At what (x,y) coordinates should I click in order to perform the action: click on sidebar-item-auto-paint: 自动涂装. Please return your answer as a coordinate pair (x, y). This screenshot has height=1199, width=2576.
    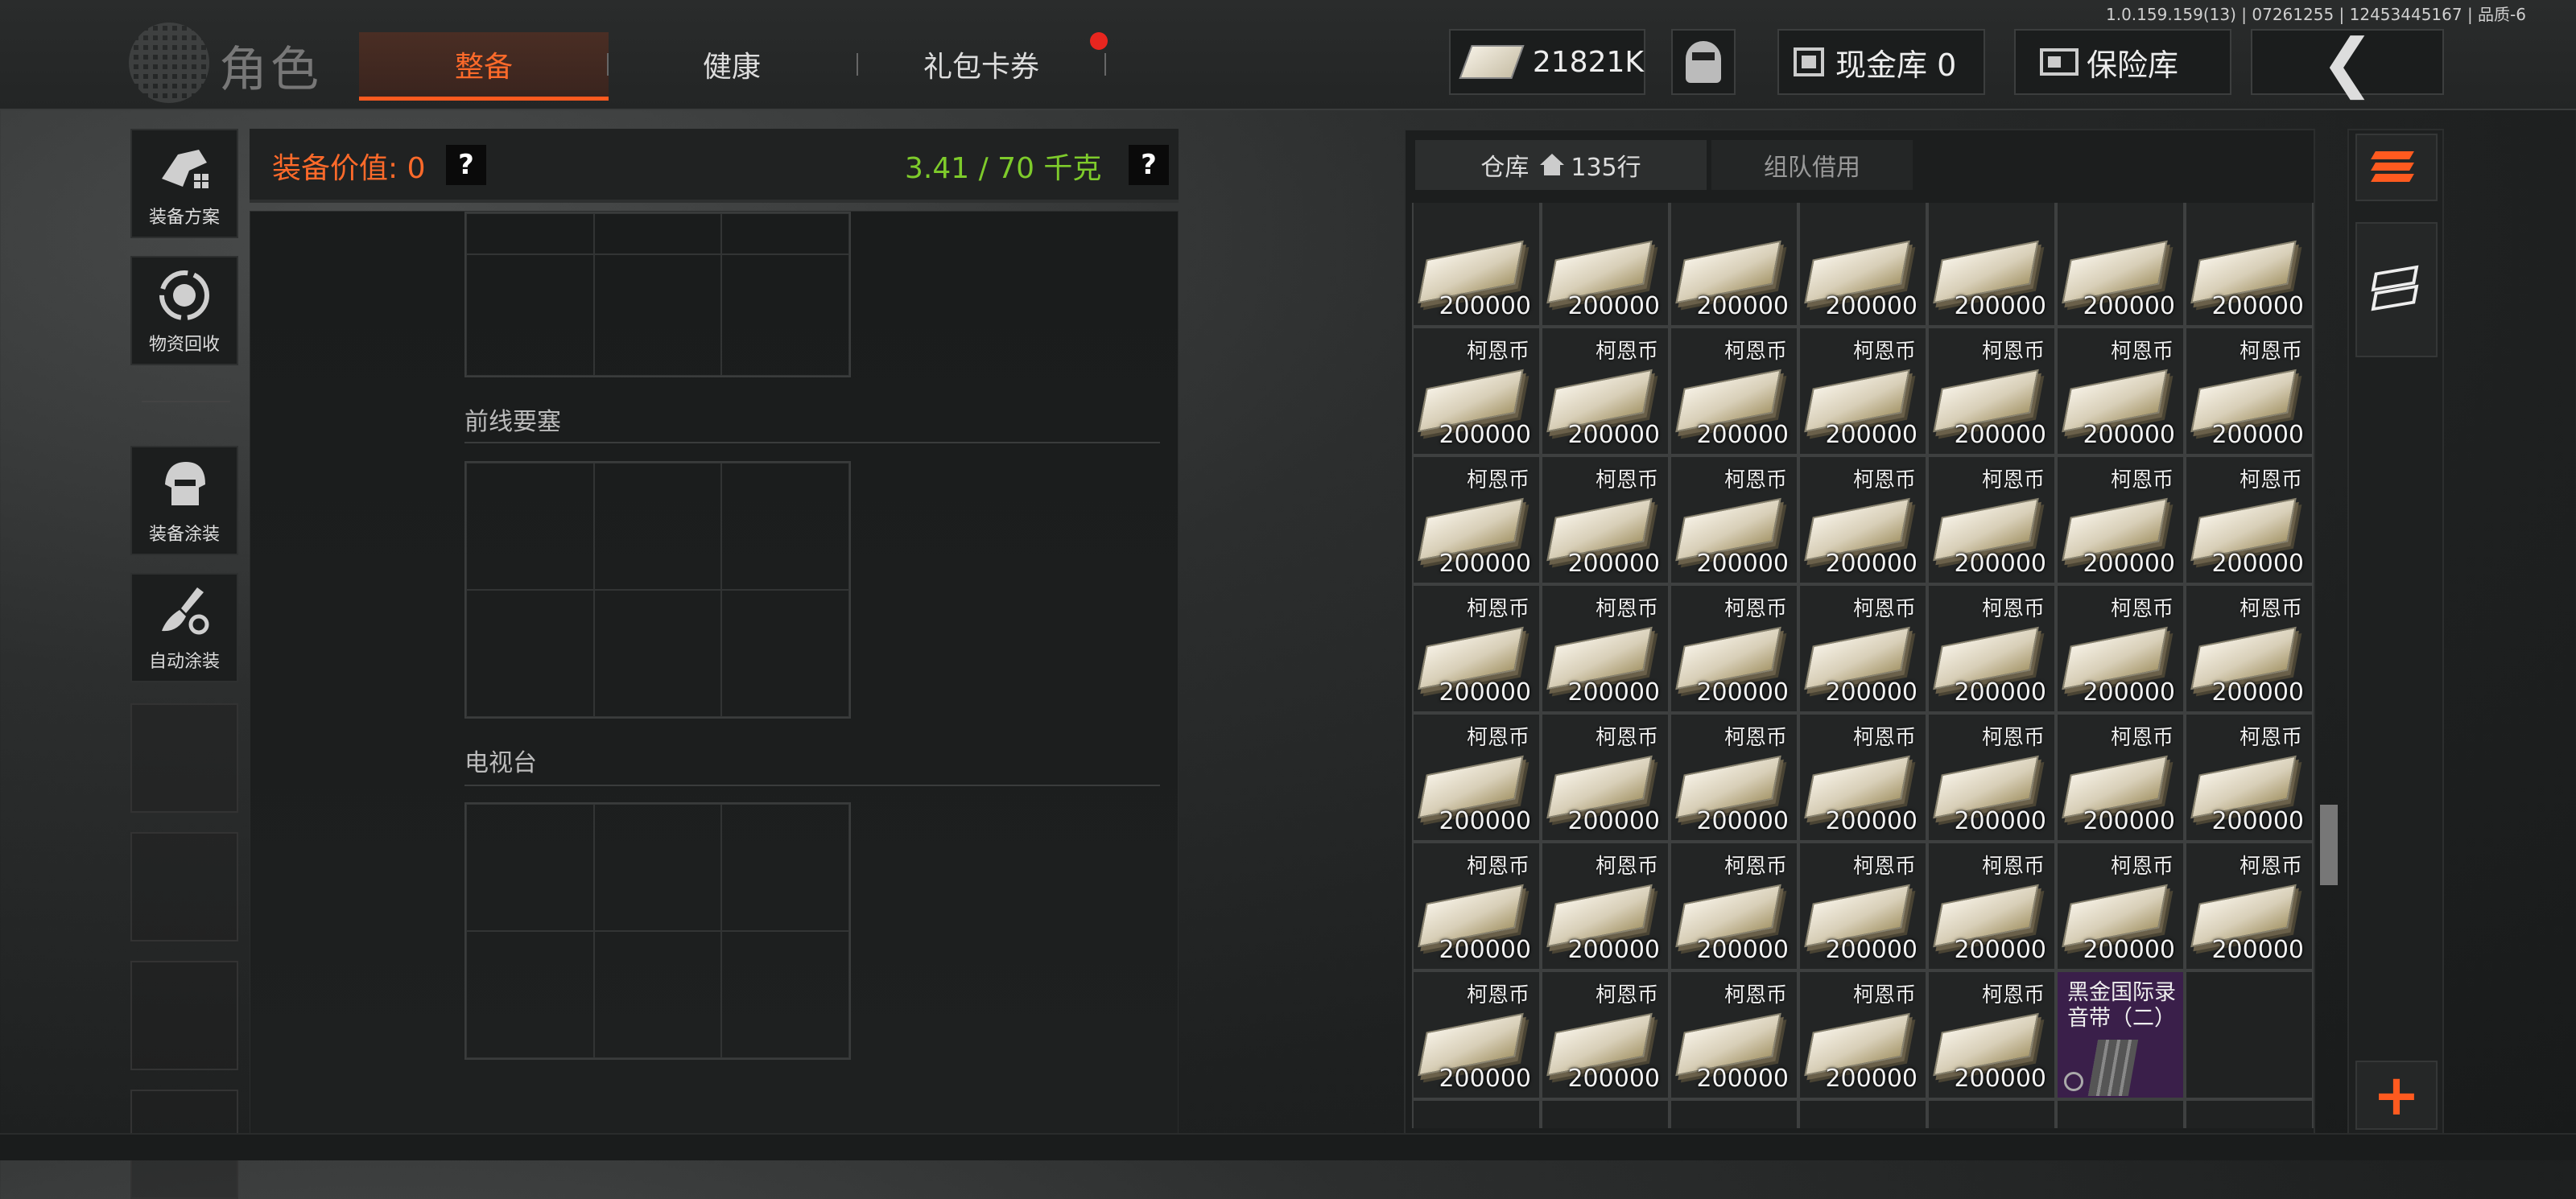
    Looking at the image, I should click on (184, 627).